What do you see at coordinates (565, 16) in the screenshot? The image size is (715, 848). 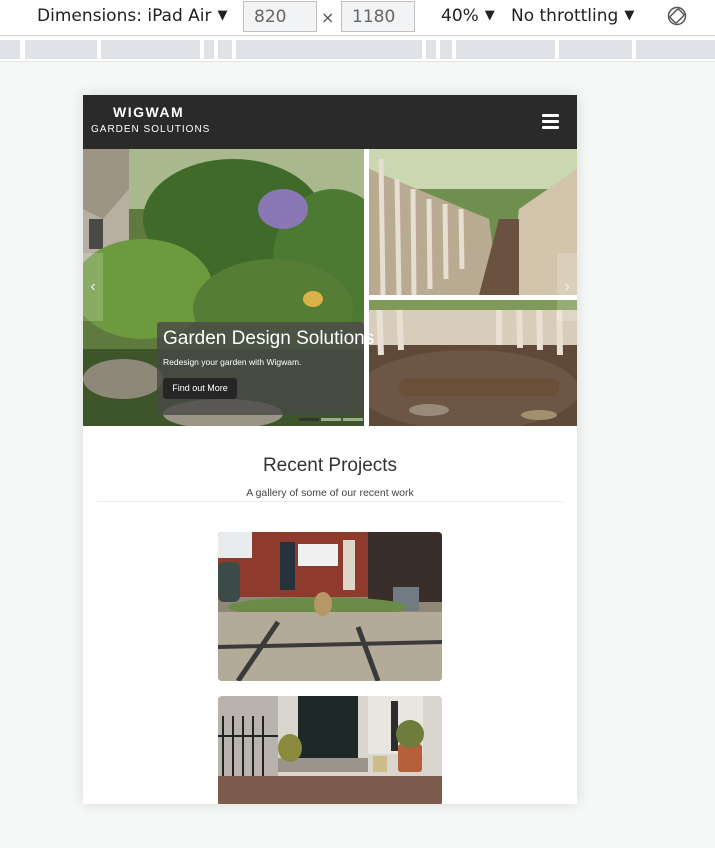 I see `throttle-label: No throttling` at bounding box center [565, 16].